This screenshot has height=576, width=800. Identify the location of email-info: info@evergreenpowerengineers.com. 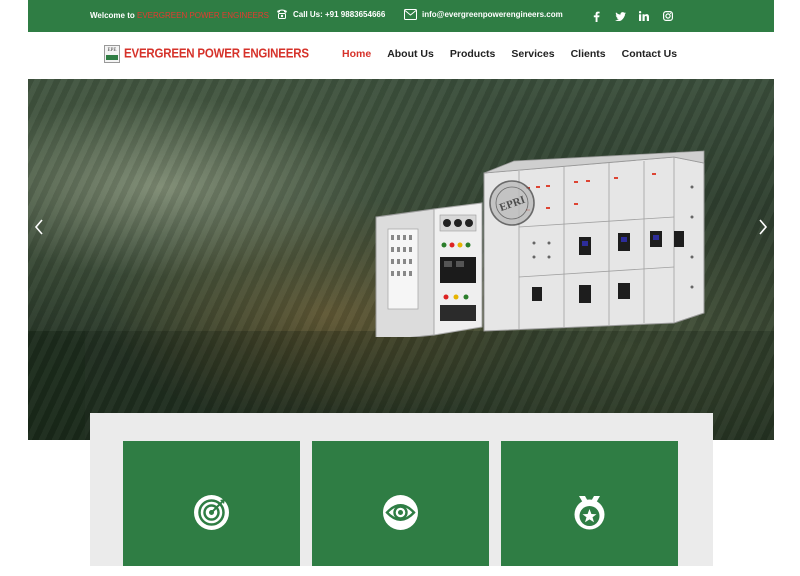
(483, 14).